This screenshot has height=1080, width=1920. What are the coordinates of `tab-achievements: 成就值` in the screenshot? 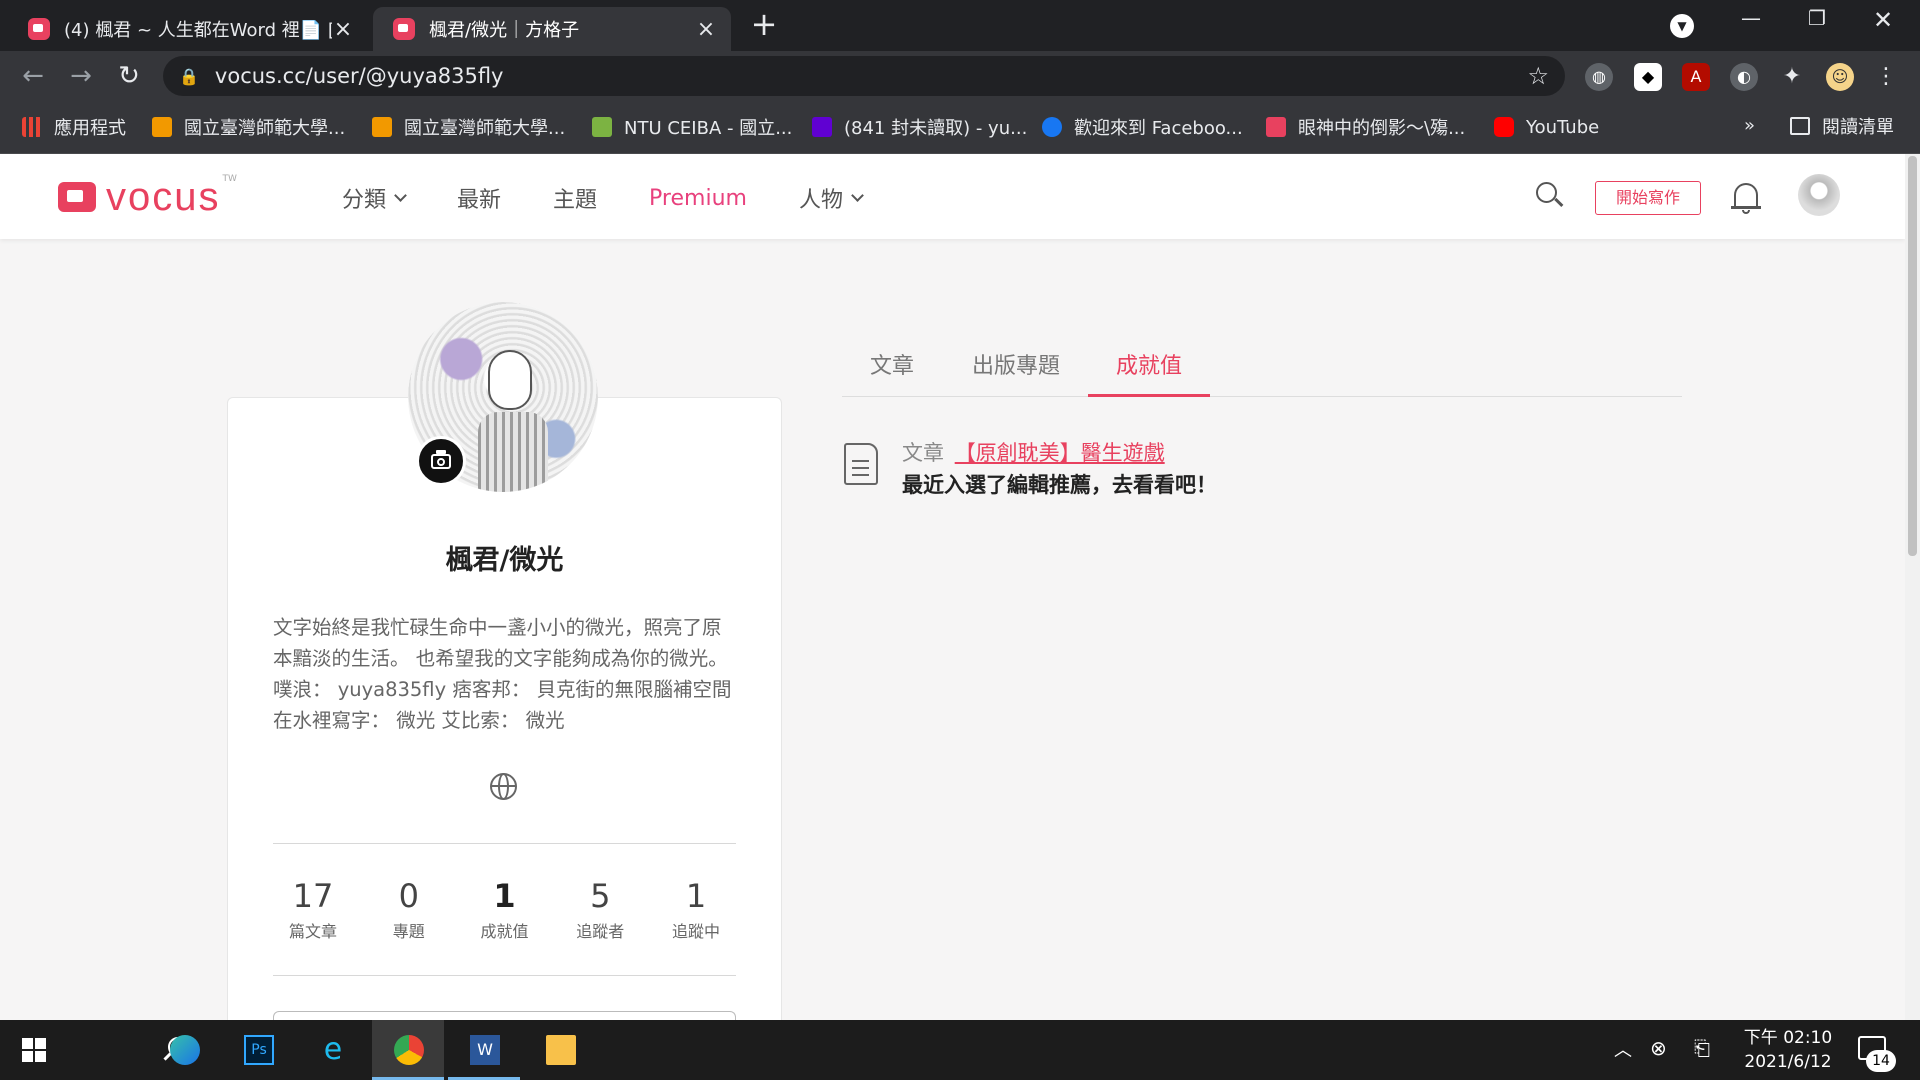 It's located at (1149, 372).